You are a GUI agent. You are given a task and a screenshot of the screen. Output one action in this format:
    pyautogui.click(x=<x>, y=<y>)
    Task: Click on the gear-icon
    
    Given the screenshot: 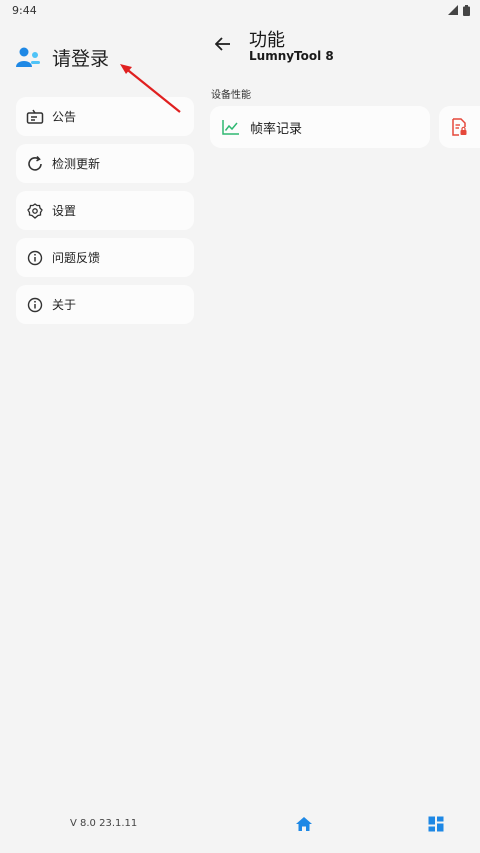 What is the action you would take?
    pyautogui.click(x=35, y=211)
    